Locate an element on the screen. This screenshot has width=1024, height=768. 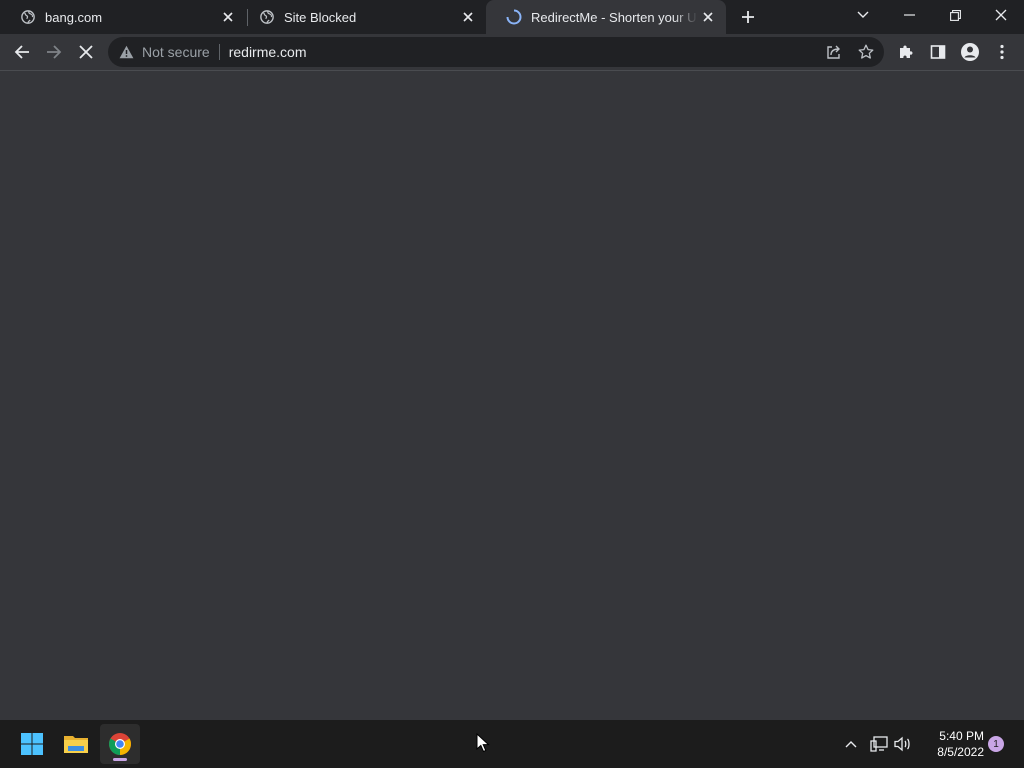
system-clock: 5:40 PM 8/5/2022 is located at coordinates (952, 744).